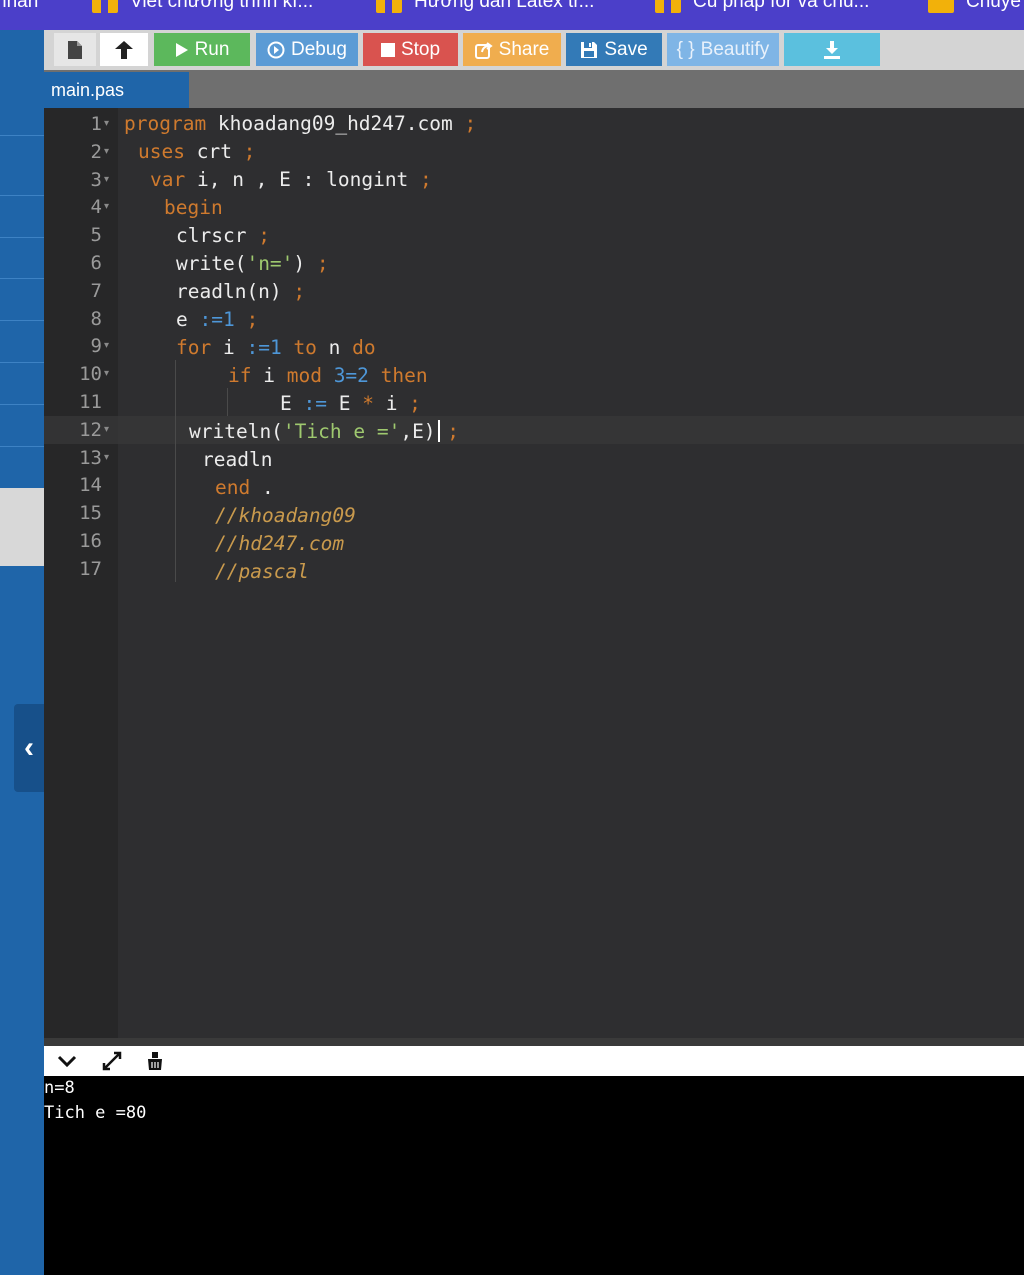 This screenshot has height=1275, width=1024. I want to click on run-label: Run, so click(212, 49).